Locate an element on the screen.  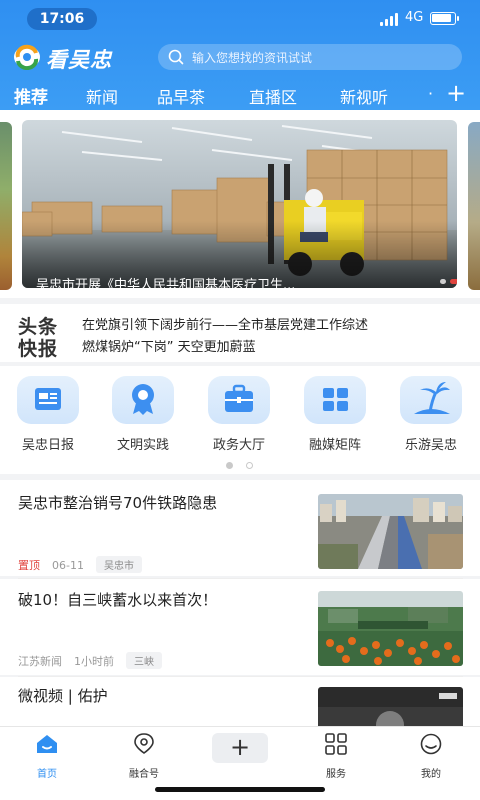
railway-construction-image is located at coordinates (390, 531).